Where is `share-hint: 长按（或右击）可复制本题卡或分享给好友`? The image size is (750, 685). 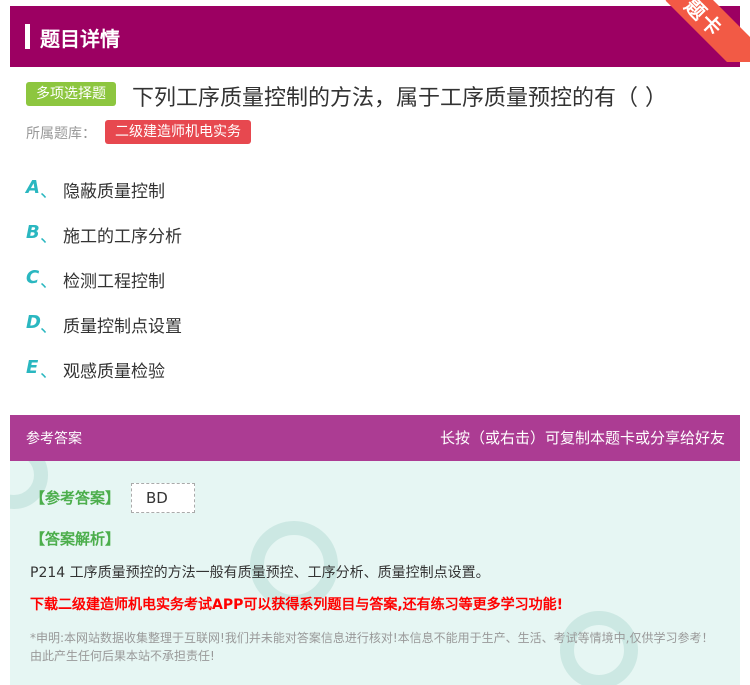
share-hint: 长按（或右击）可复制本题卡或分享给好友 is located at coordinates (582, 438).